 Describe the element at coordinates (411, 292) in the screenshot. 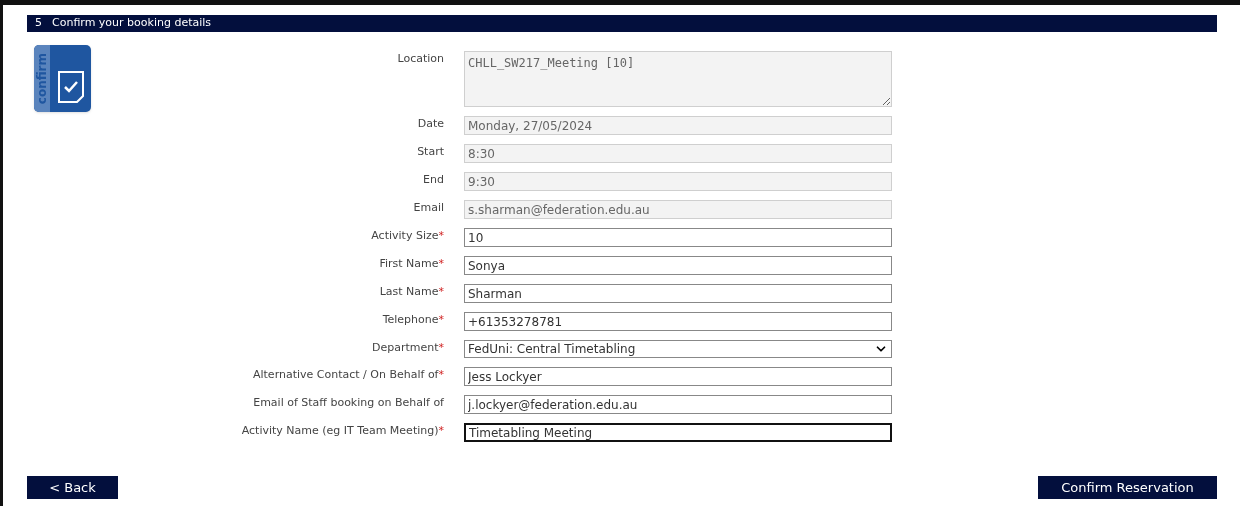

I see `field-label: Last Name*` at that location.